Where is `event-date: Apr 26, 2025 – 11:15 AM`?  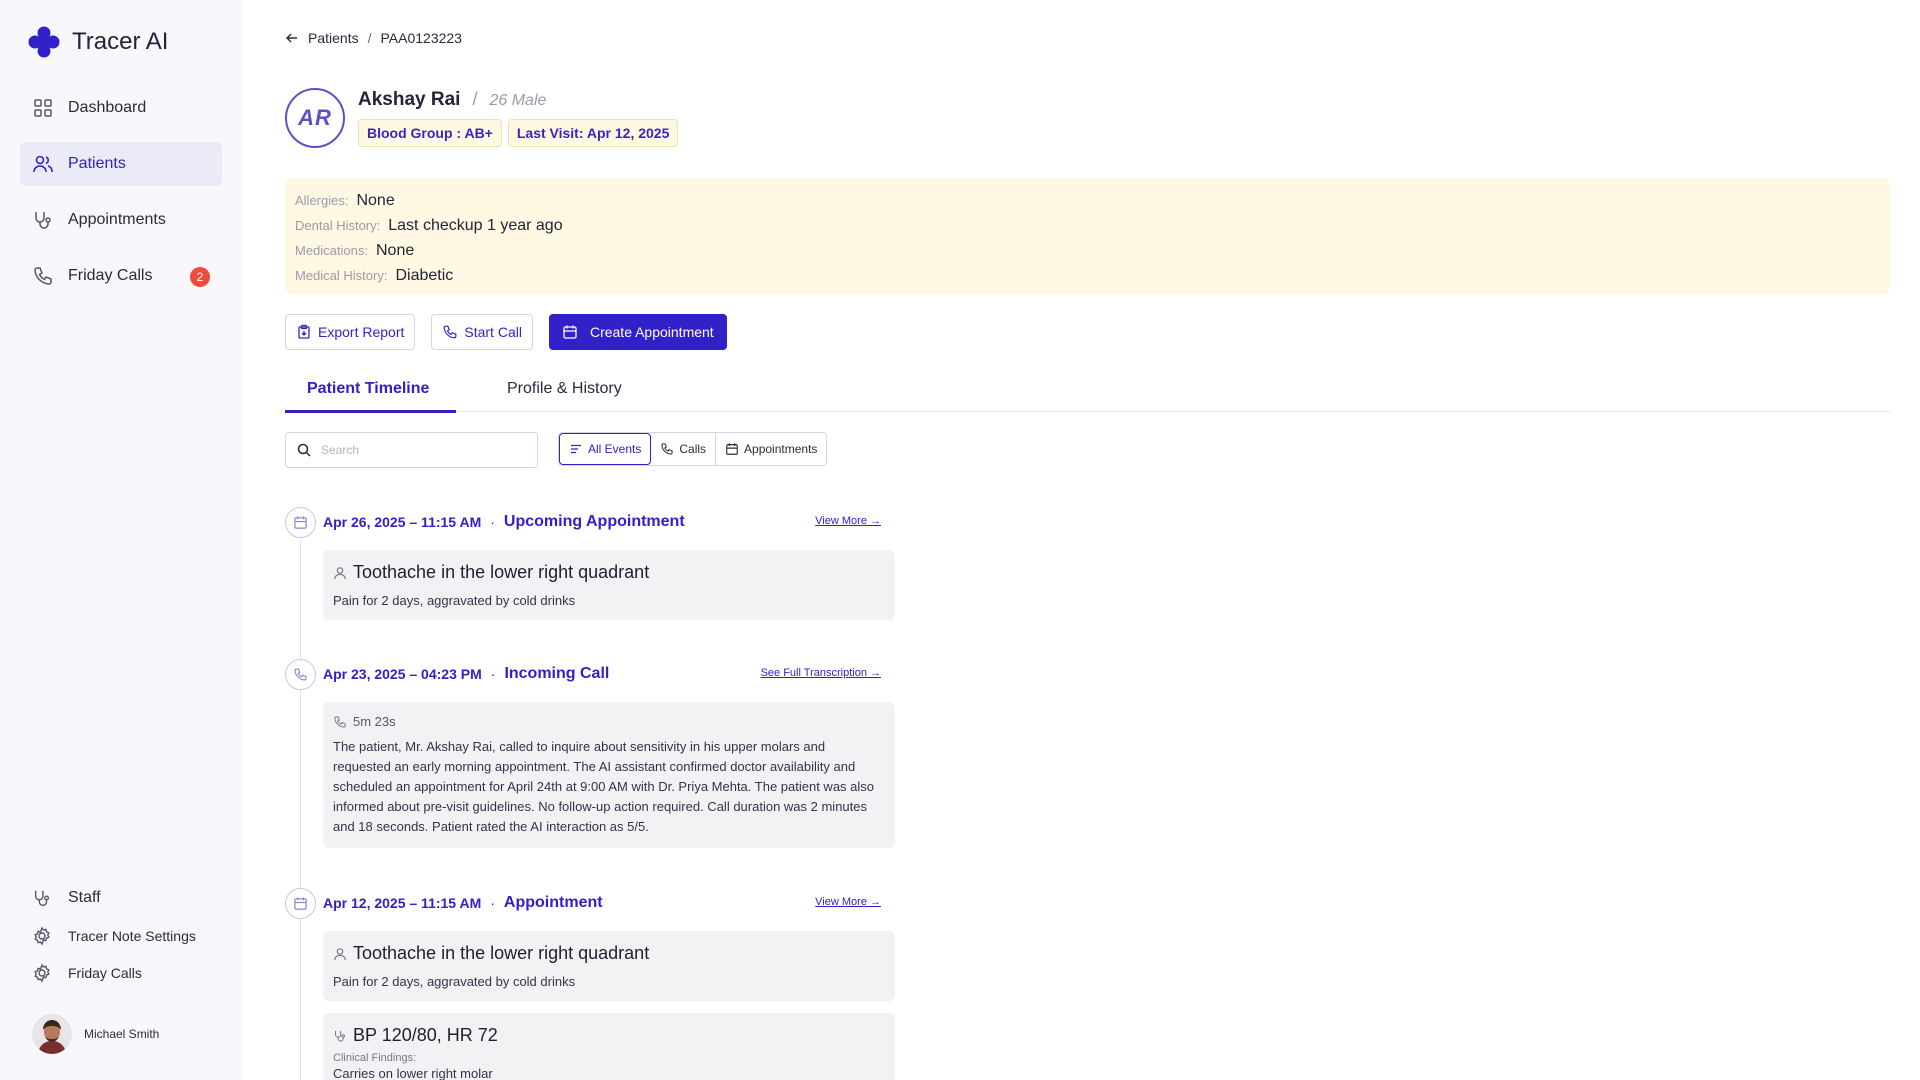
event-date: Apr 26, 2025 – 11:15 AM is located at coordinates (402, 522).